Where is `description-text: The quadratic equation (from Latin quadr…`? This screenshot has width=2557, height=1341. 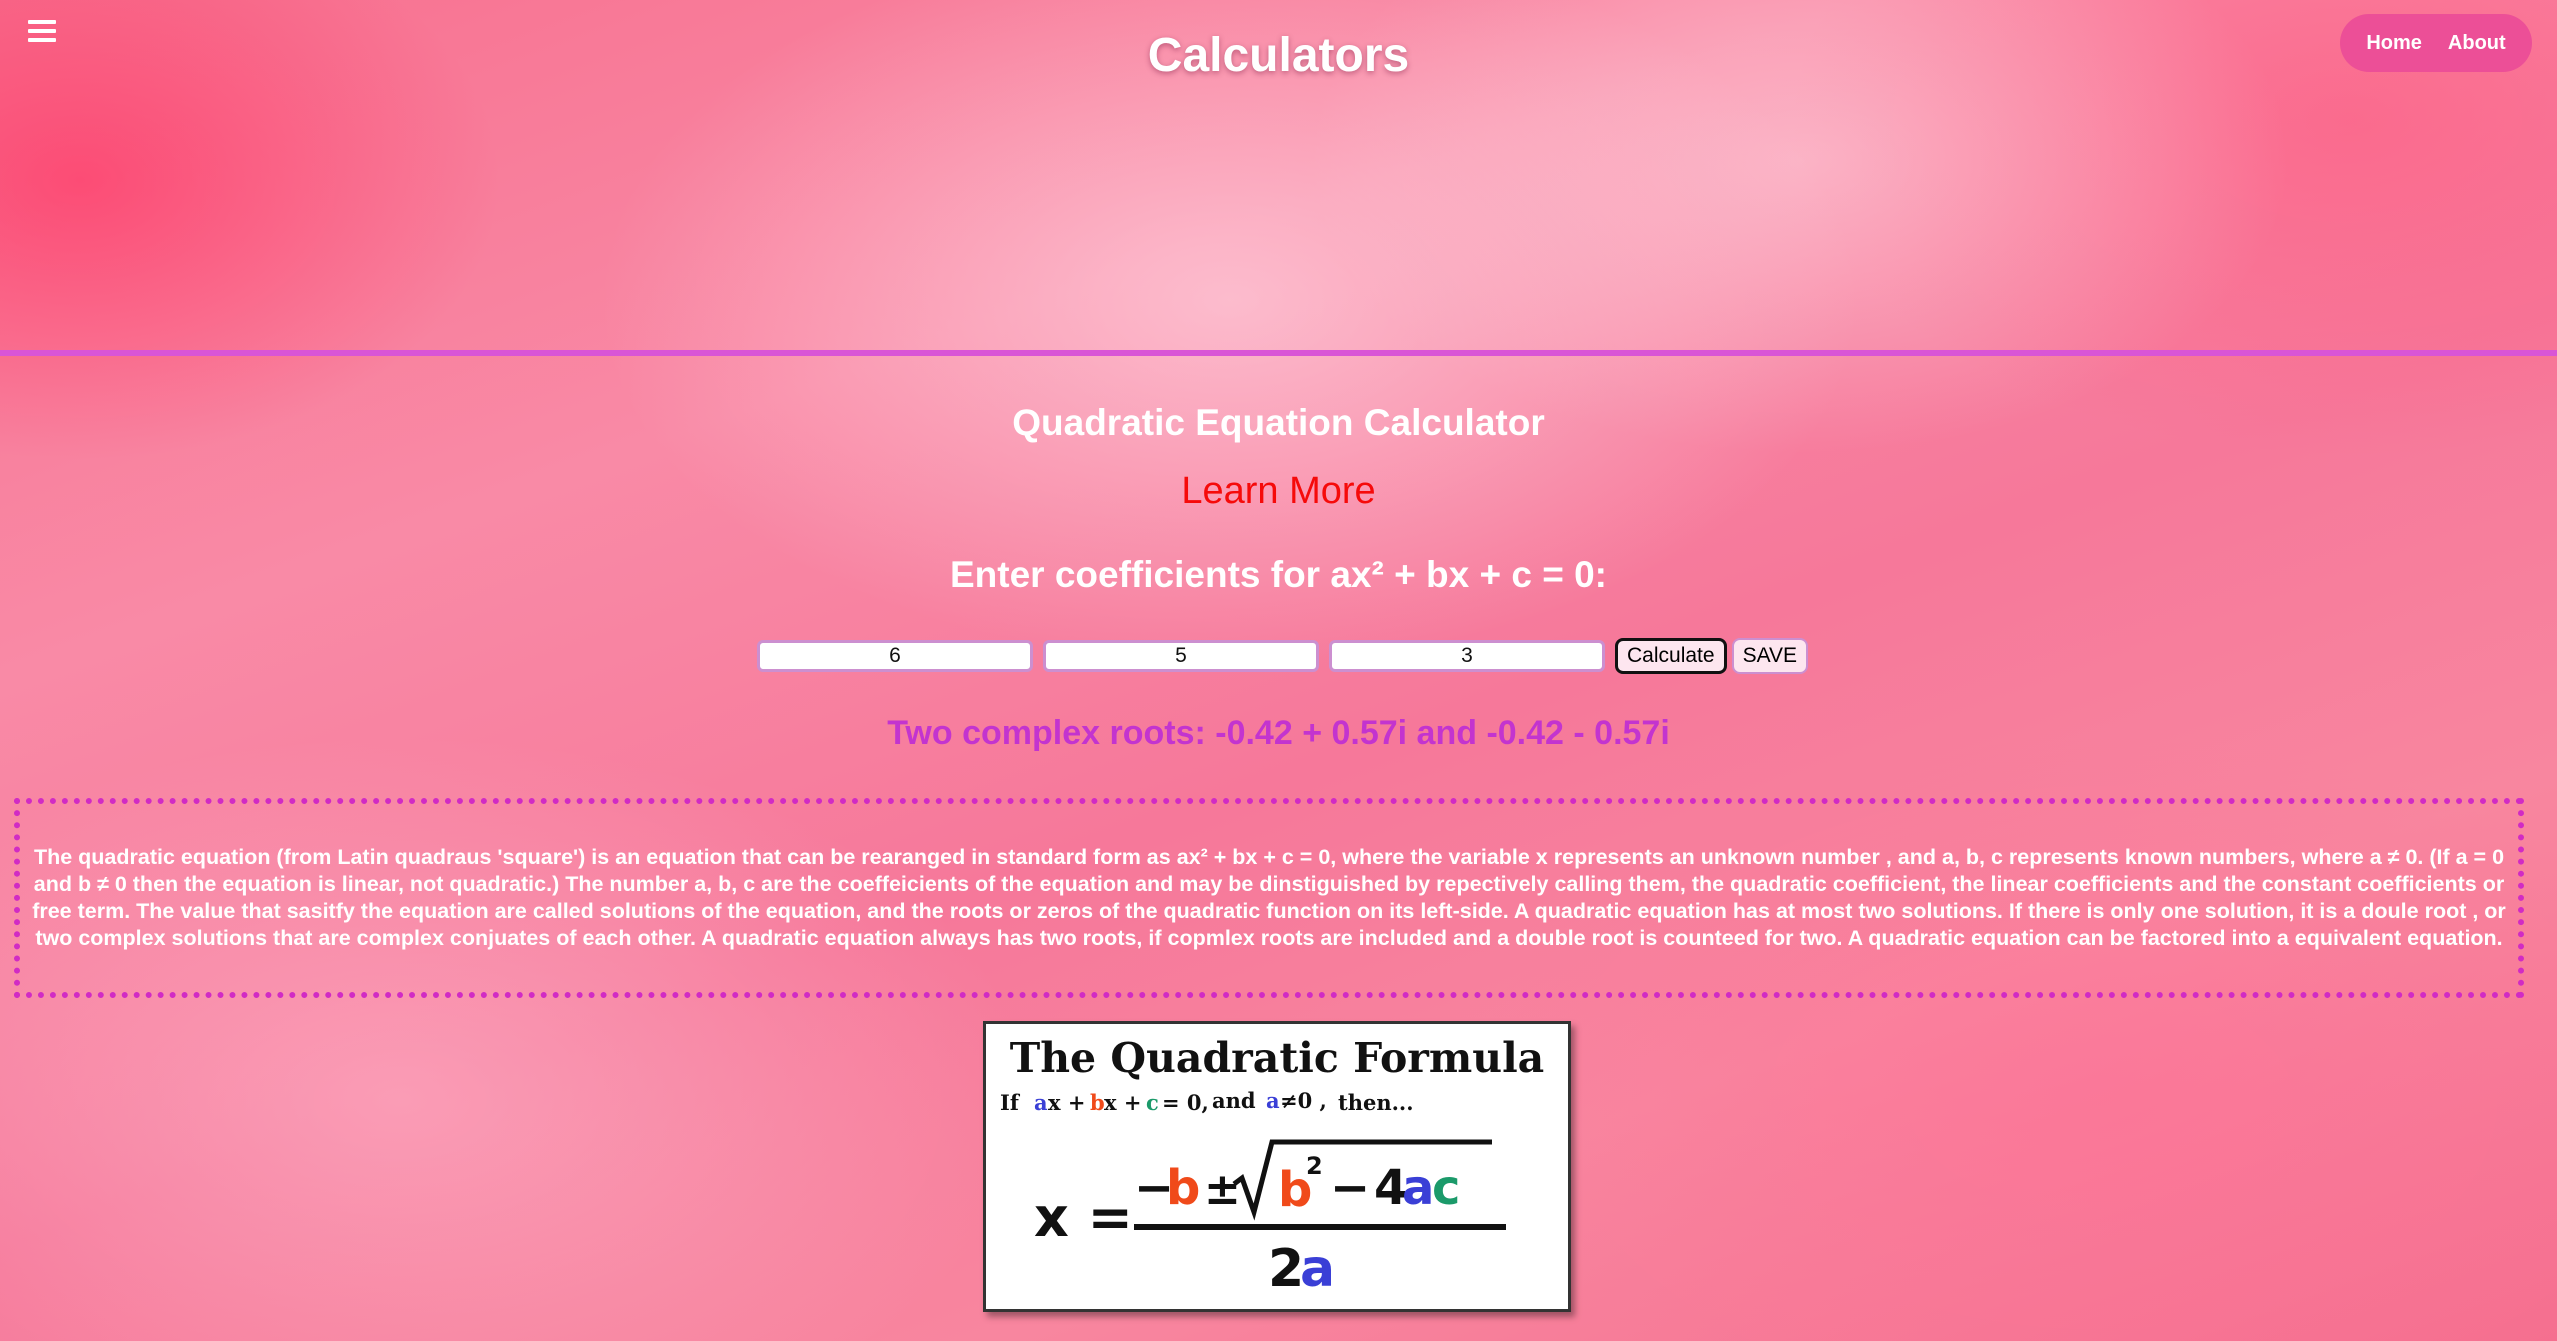
description-text: The quadratic equation (from Latin quadr… is located at coordinates (1269, 897).